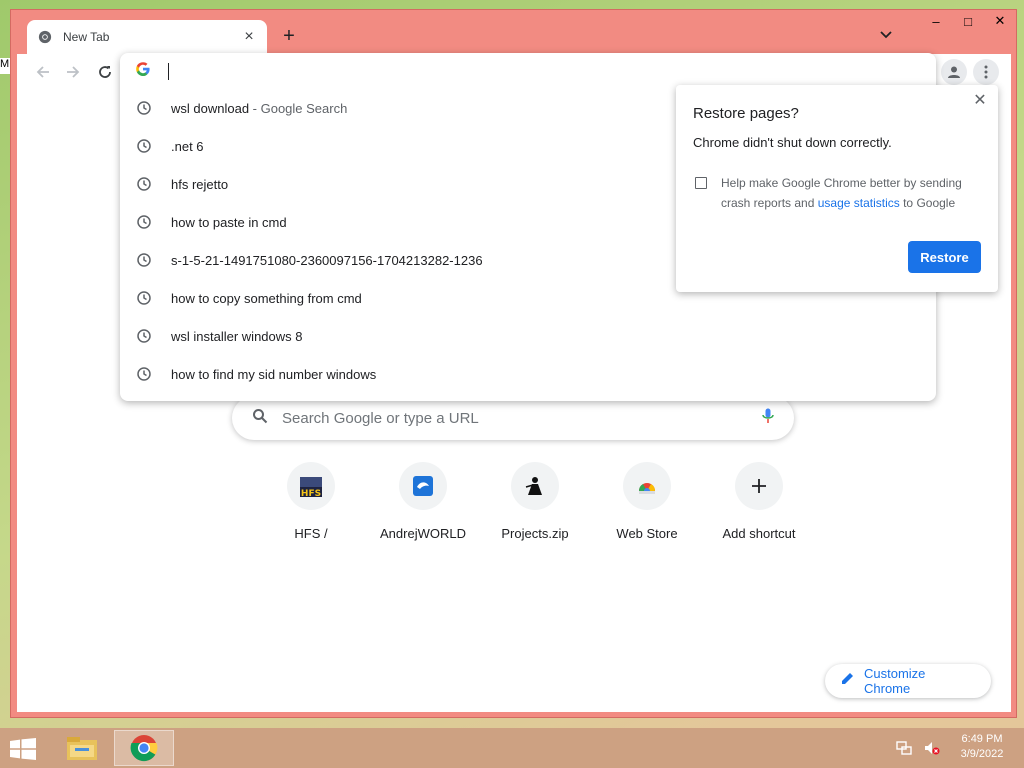 The height and width of the screenshot is (768, 1024). I want to click on tab-new-tab: New Tab ×, so click(147, 37).